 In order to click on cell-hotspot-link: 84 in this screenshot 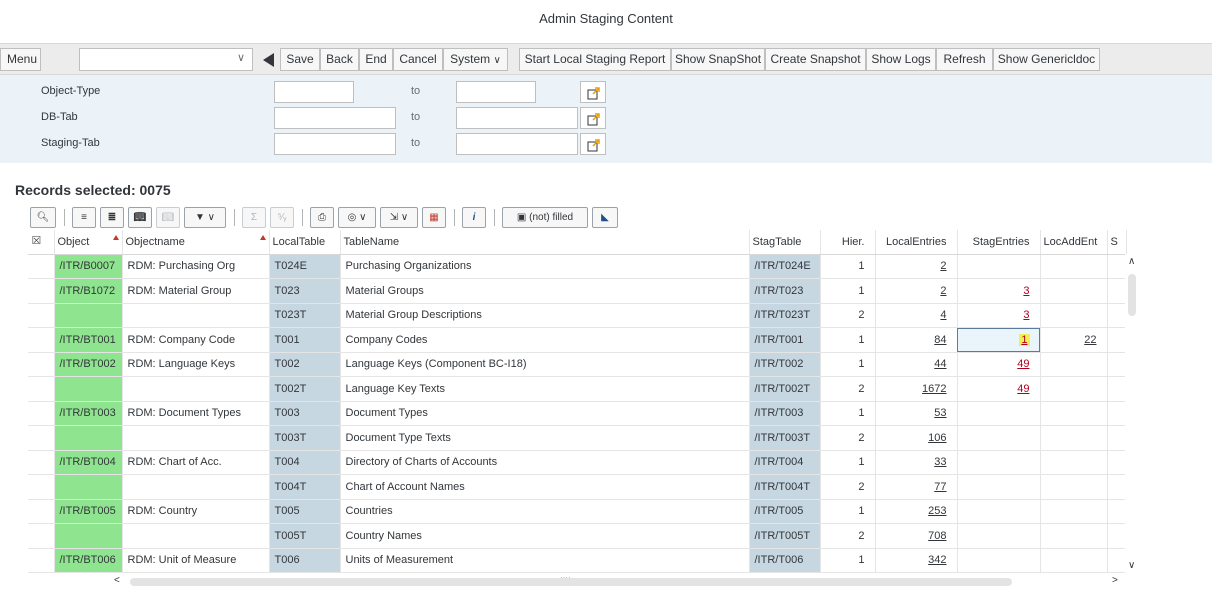, I will do `click(940, 340)`.